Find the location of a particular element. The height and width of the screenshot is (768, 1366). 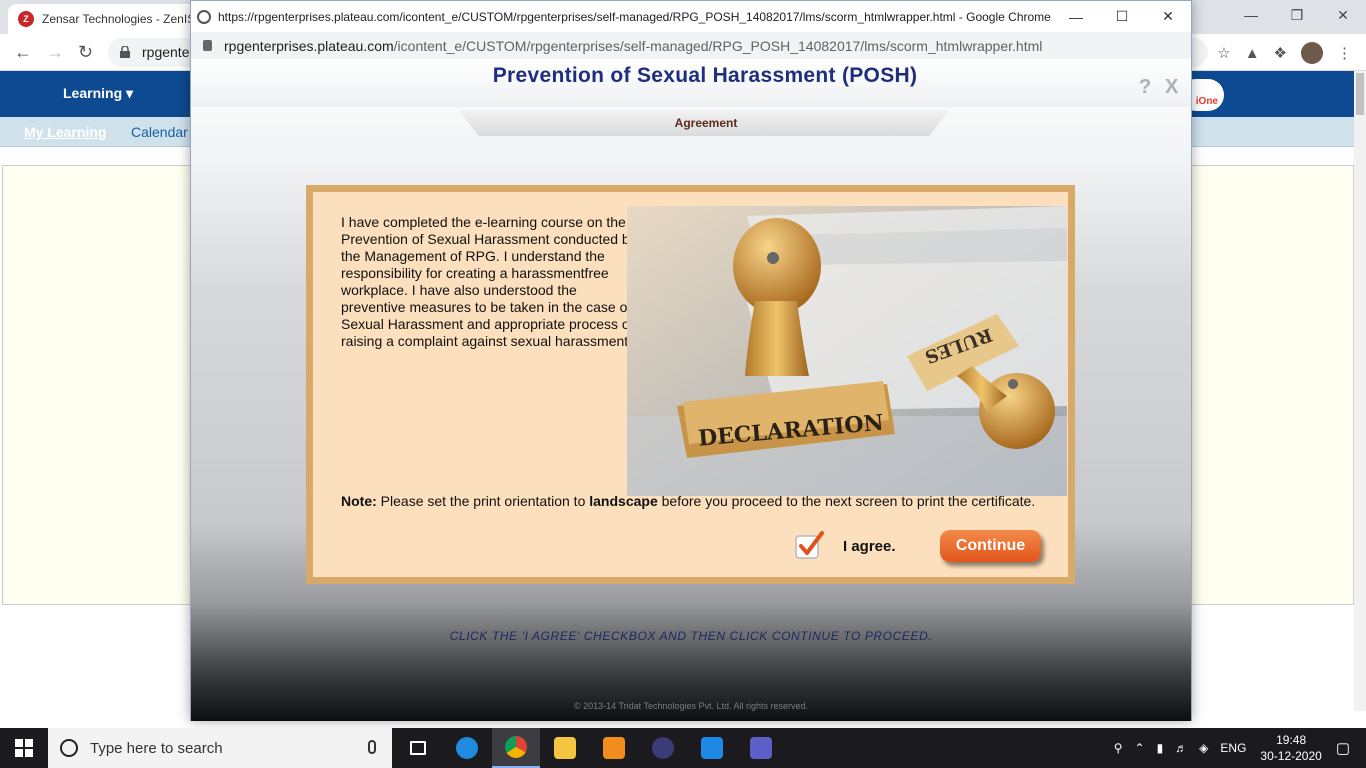

taskbar-search-placeholder: Type here to search is located at coordinates (156, 748).